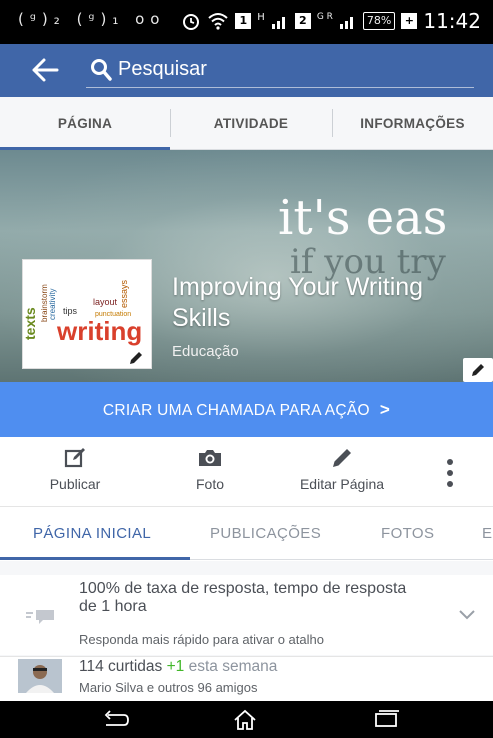 The image size is (493, 738). Describe the element at coordinates (487, 534) in the screenshot. I see `tab-more: E` at that location.